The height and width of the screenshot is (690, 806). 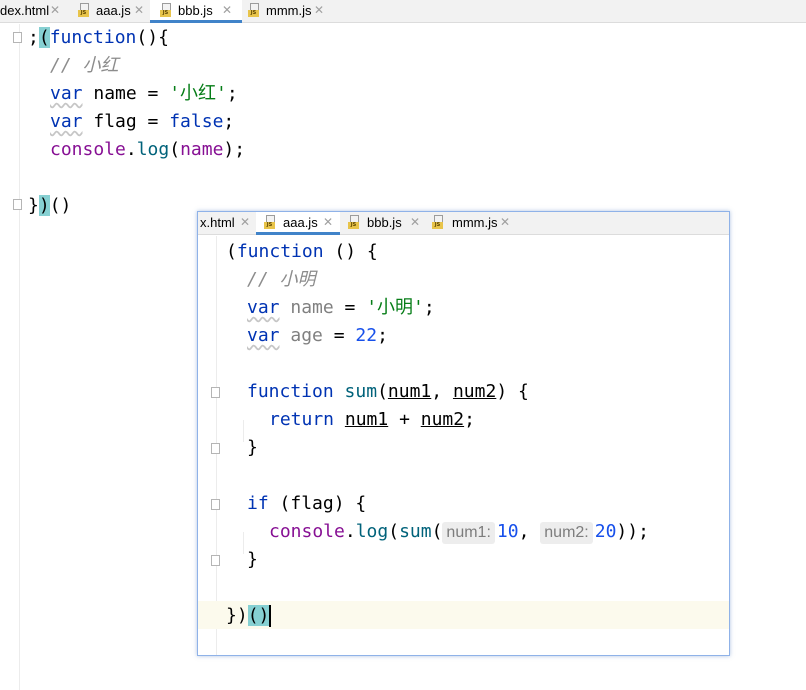 I want to click on code-line: return num1 + num2;, so click(x=372, y=419).